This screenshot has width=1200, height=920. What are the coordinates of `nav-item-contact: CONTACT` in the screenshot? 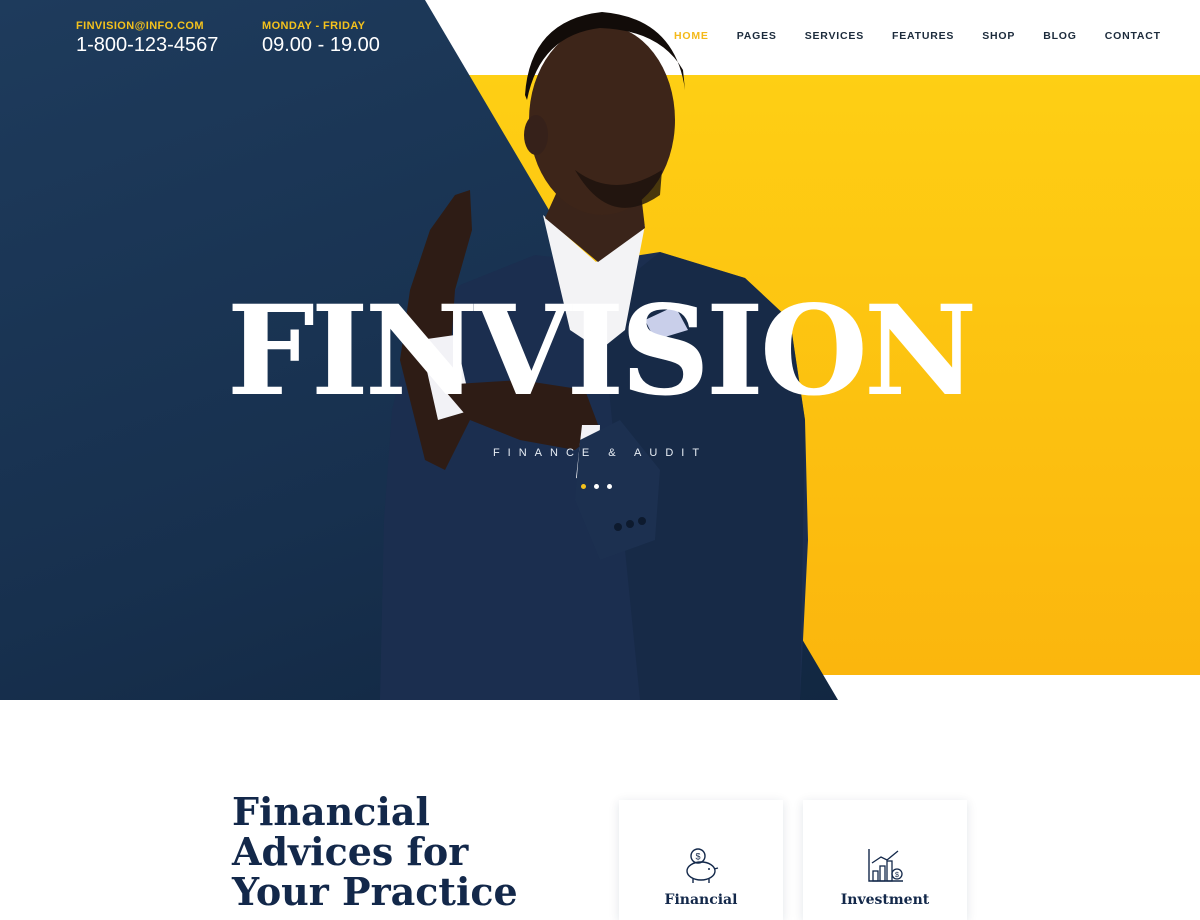 It's located at (1133, 36).